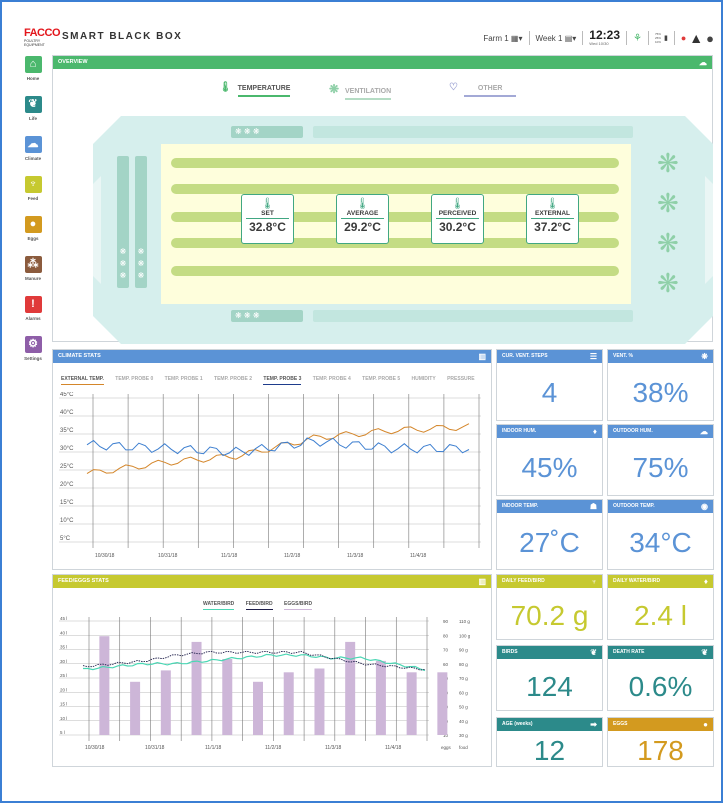  I want to click on kpi-eggs: EGGS ● 178, so click(660, 742).